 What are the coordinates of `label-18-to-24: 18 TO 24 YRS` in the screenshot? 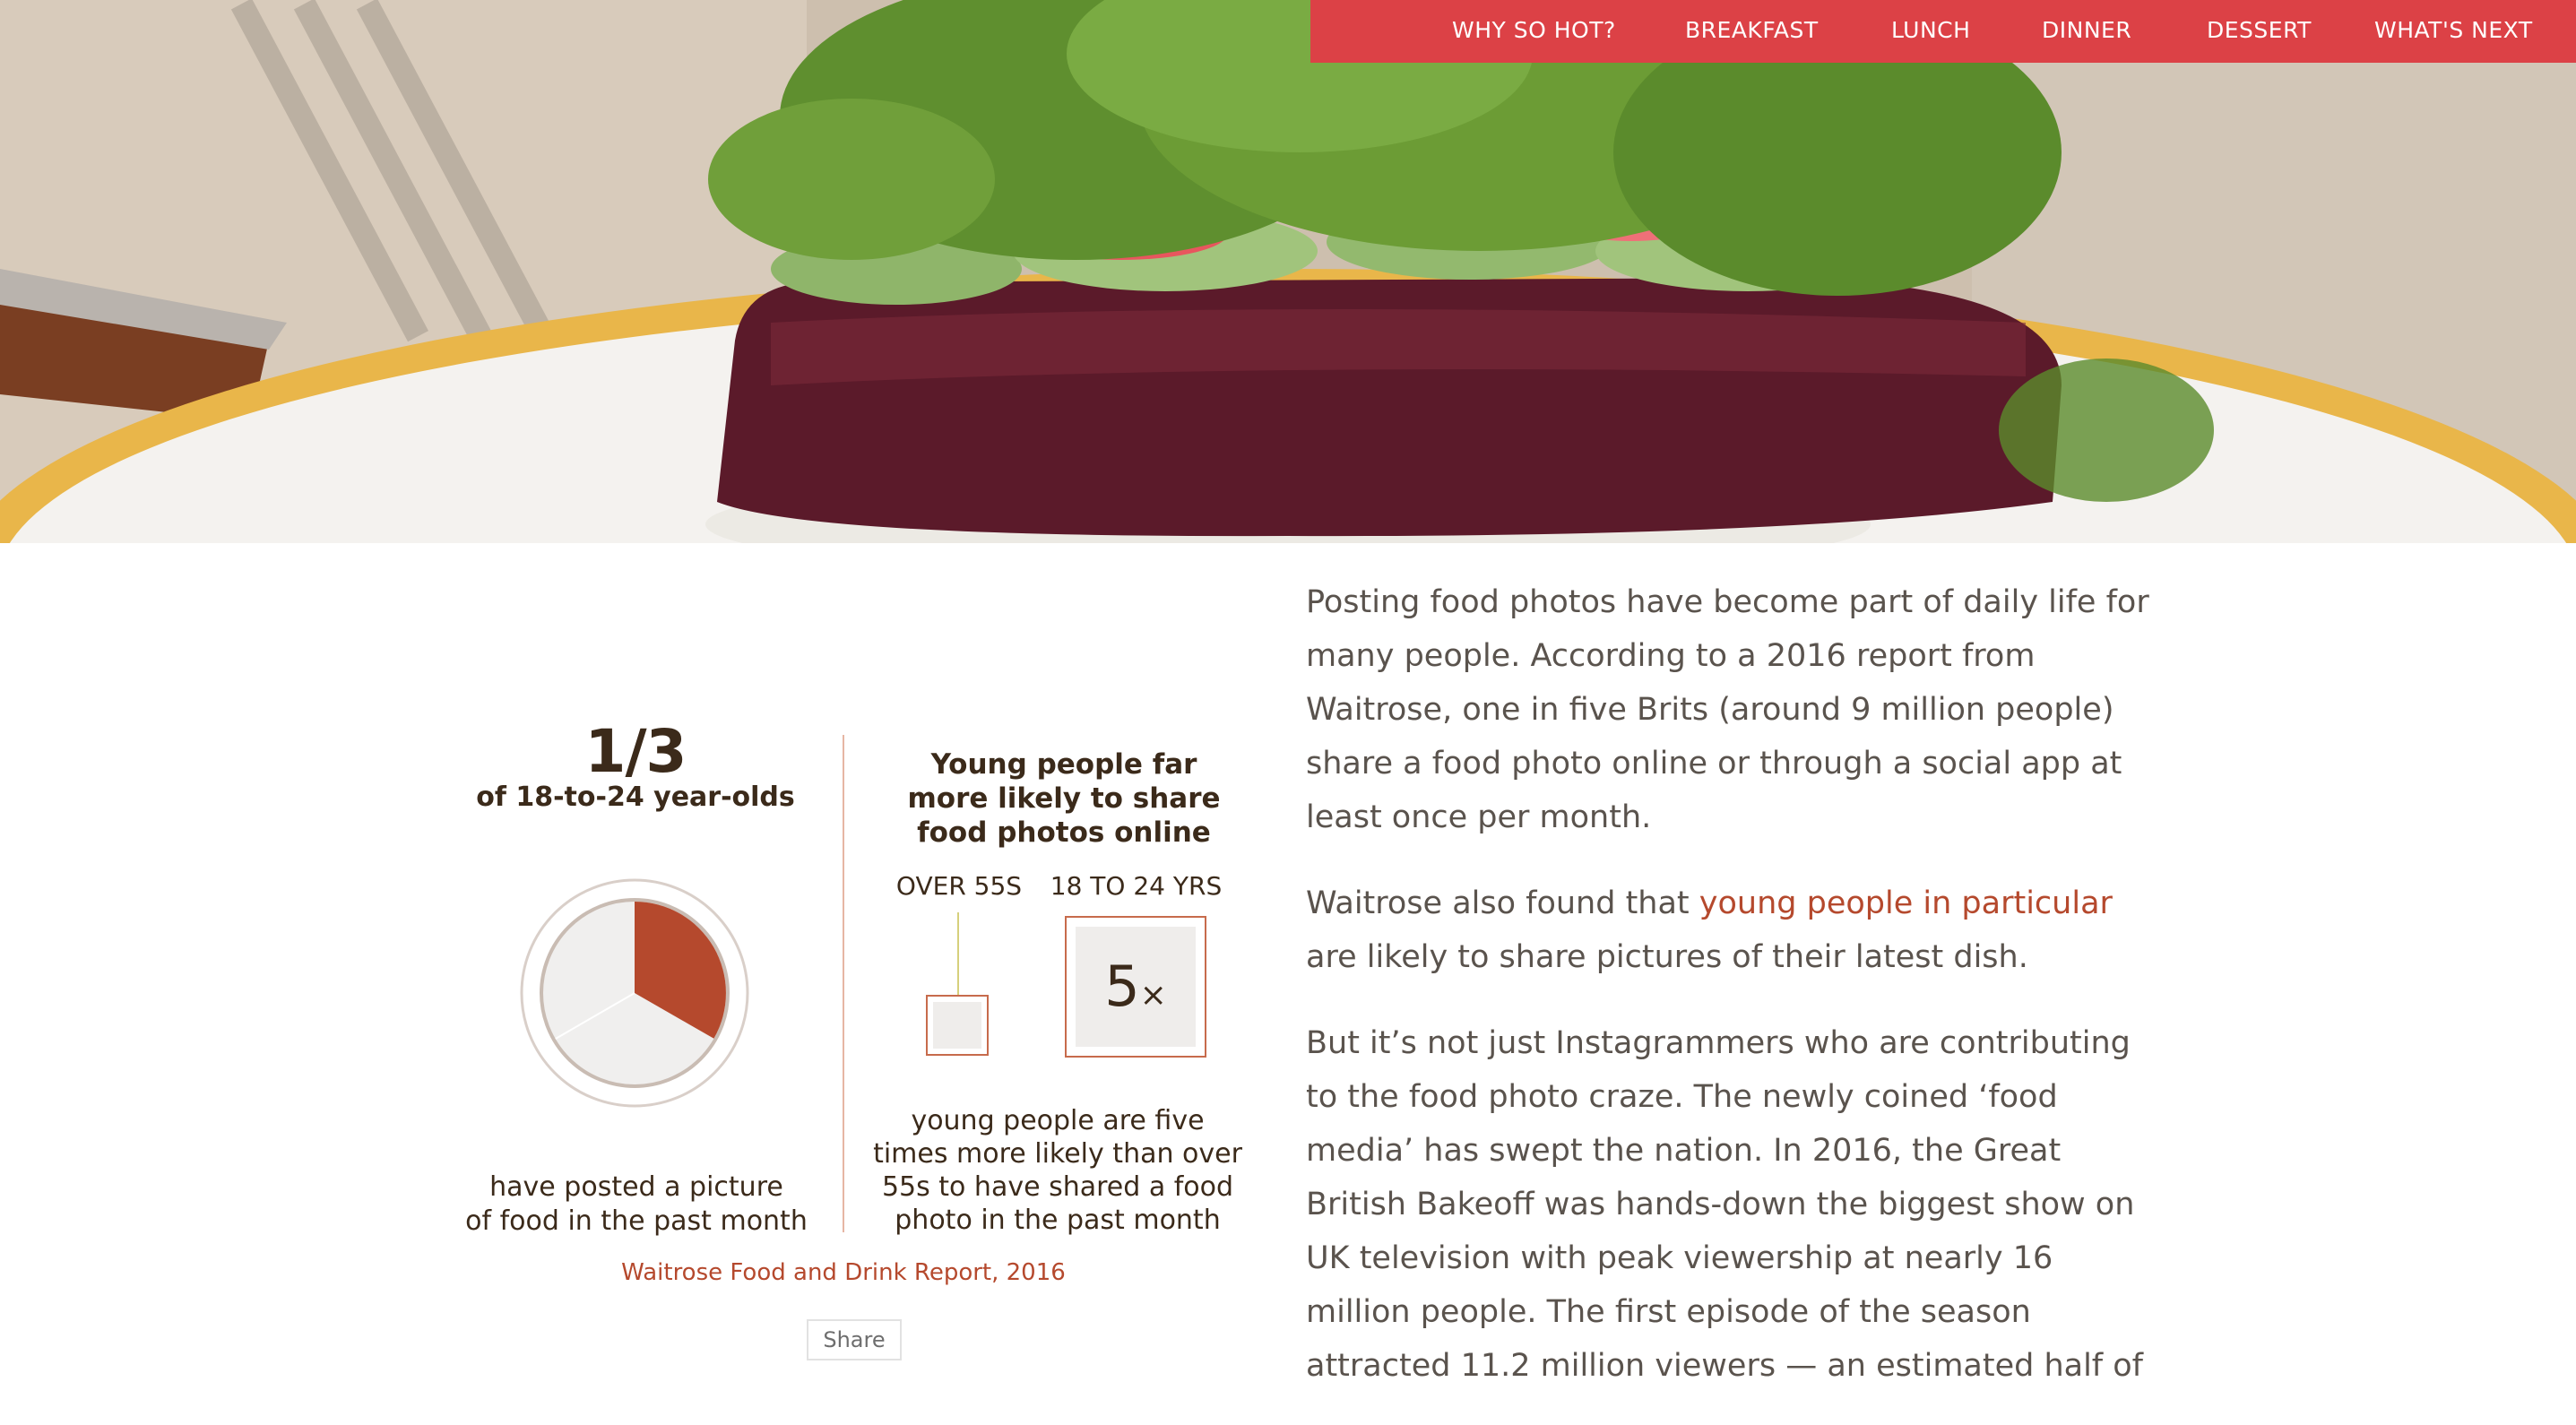 It's located at (1136, 886).